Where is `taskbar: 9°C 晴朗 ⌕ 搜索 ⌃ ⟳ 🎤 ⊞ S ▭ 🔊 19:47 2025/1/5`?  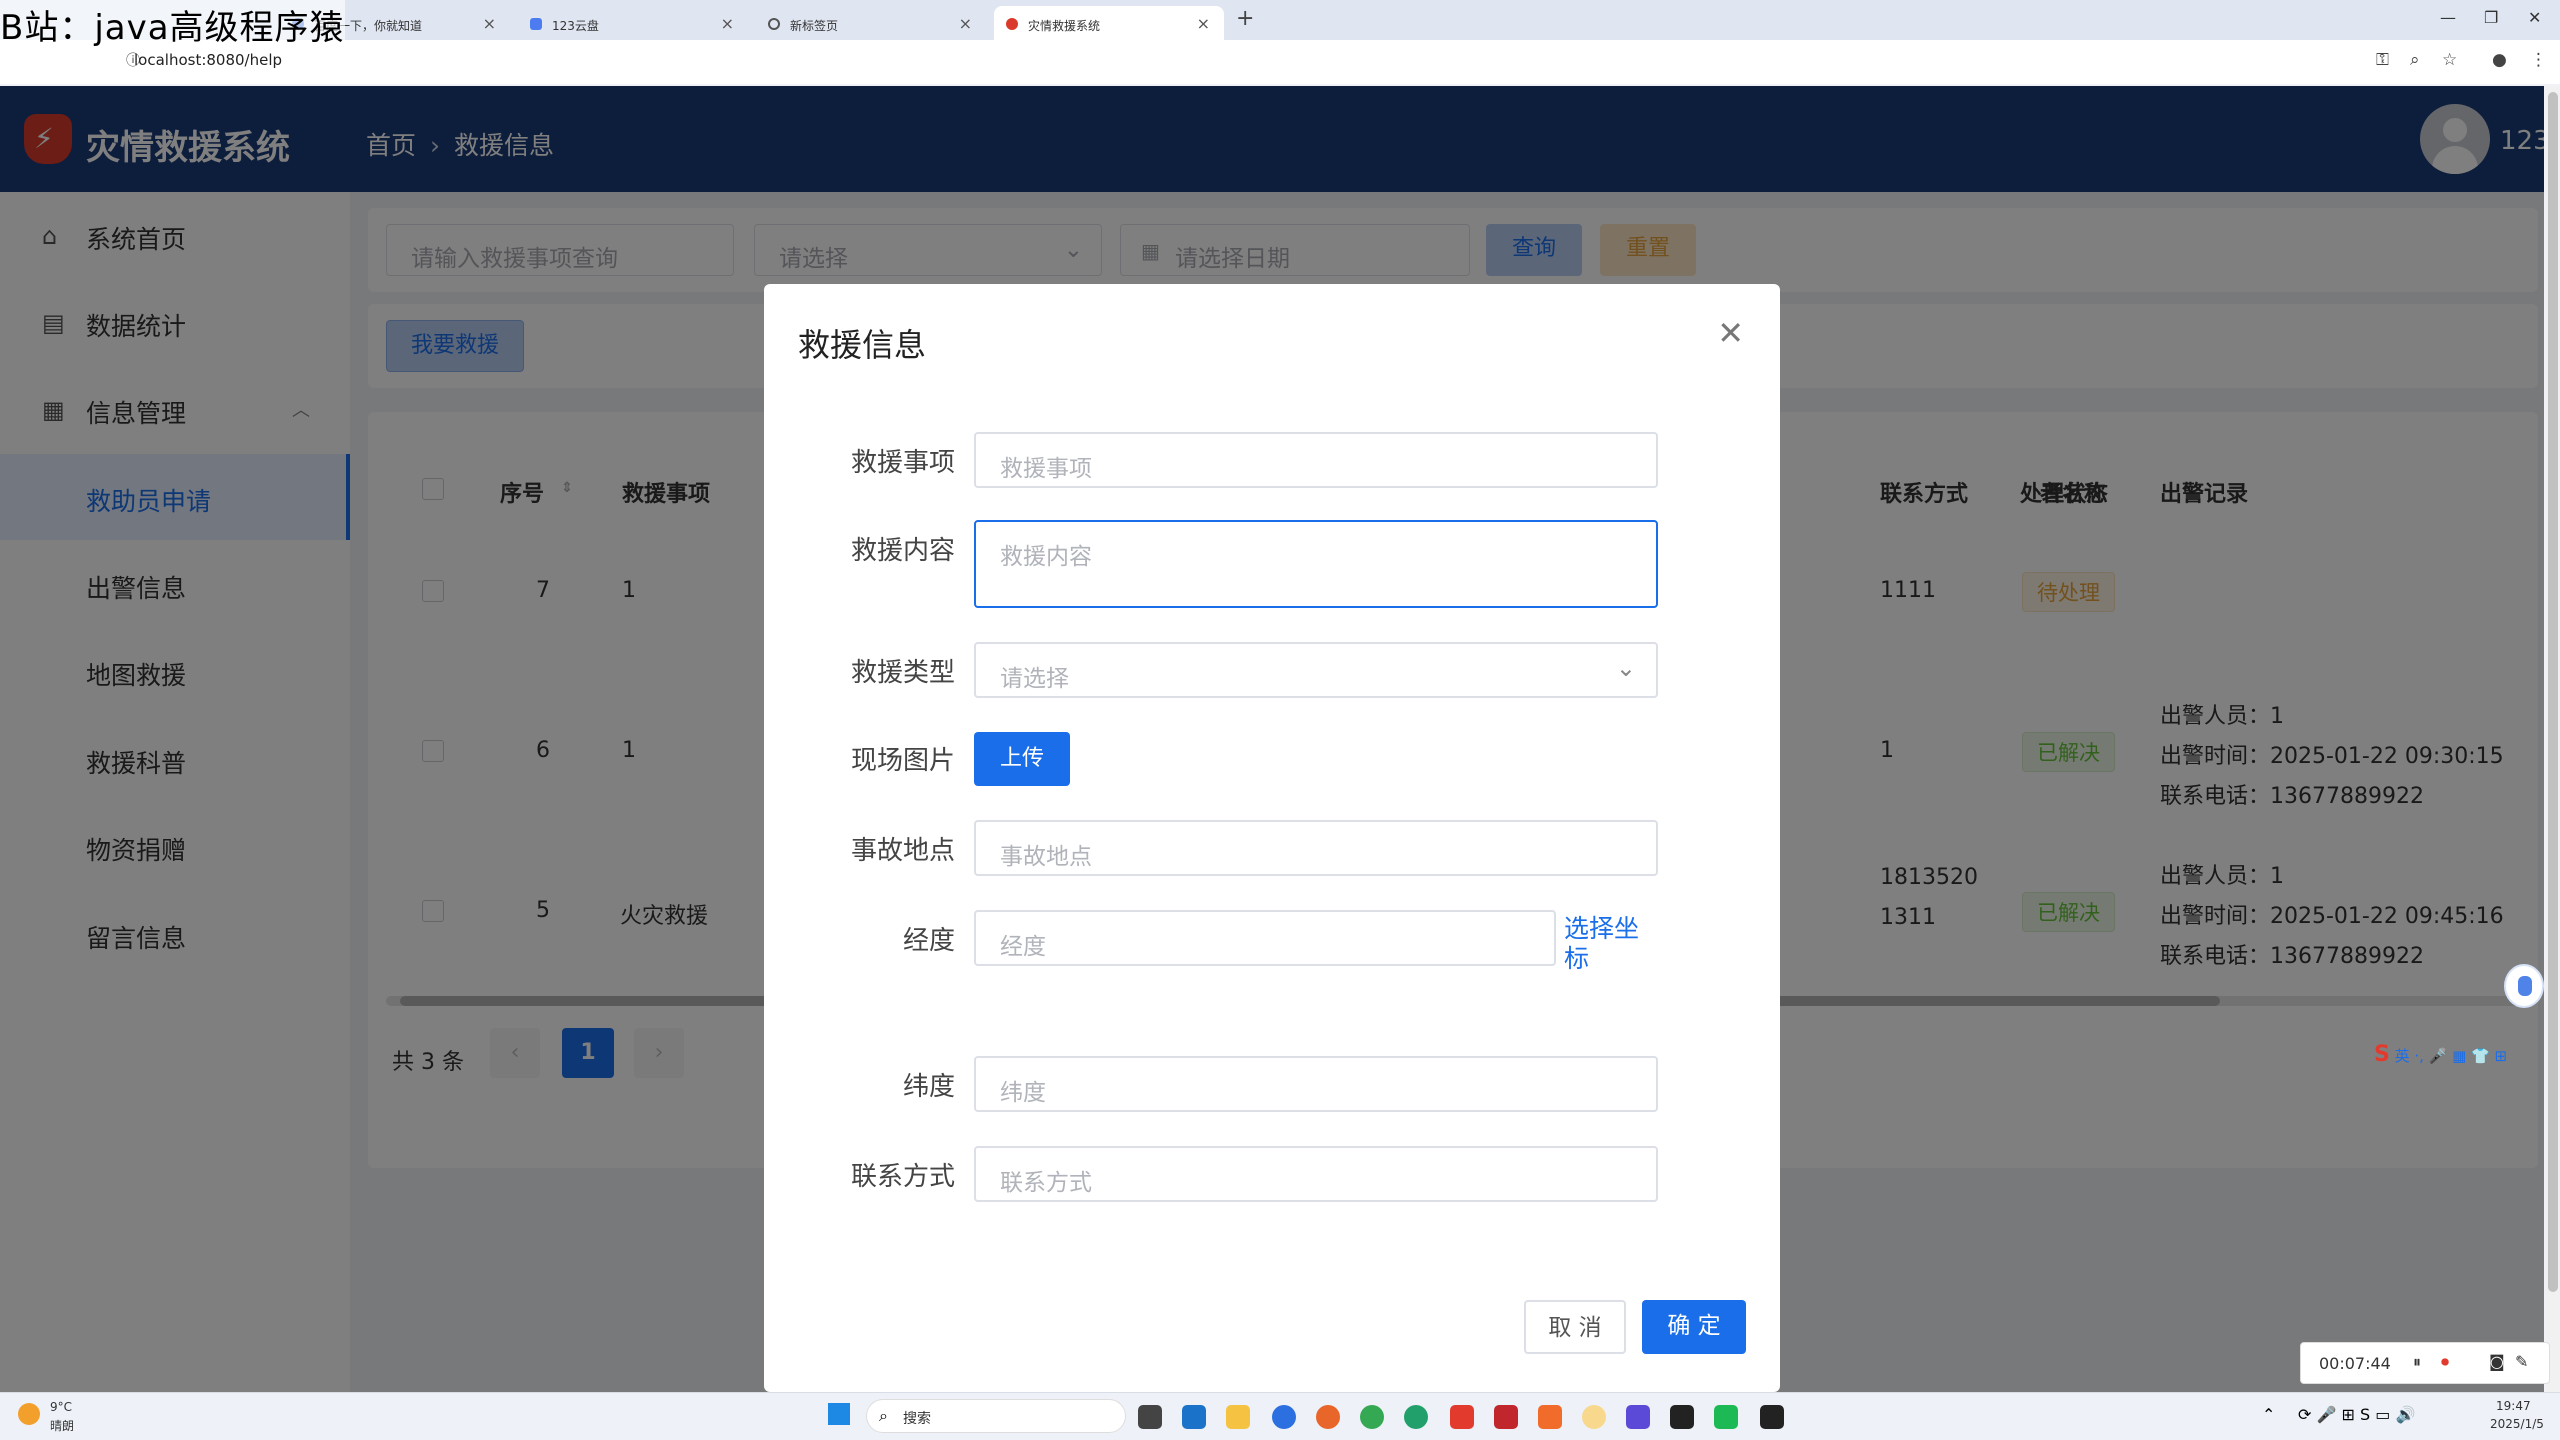 taskbar: 9°C 晴朗 ⌕ 搜索 ⌃ ⟳ 🎤 ⊞ S ▭ 🔊 19:47 2025/1/5 is located at coordinates (1280, 1416).